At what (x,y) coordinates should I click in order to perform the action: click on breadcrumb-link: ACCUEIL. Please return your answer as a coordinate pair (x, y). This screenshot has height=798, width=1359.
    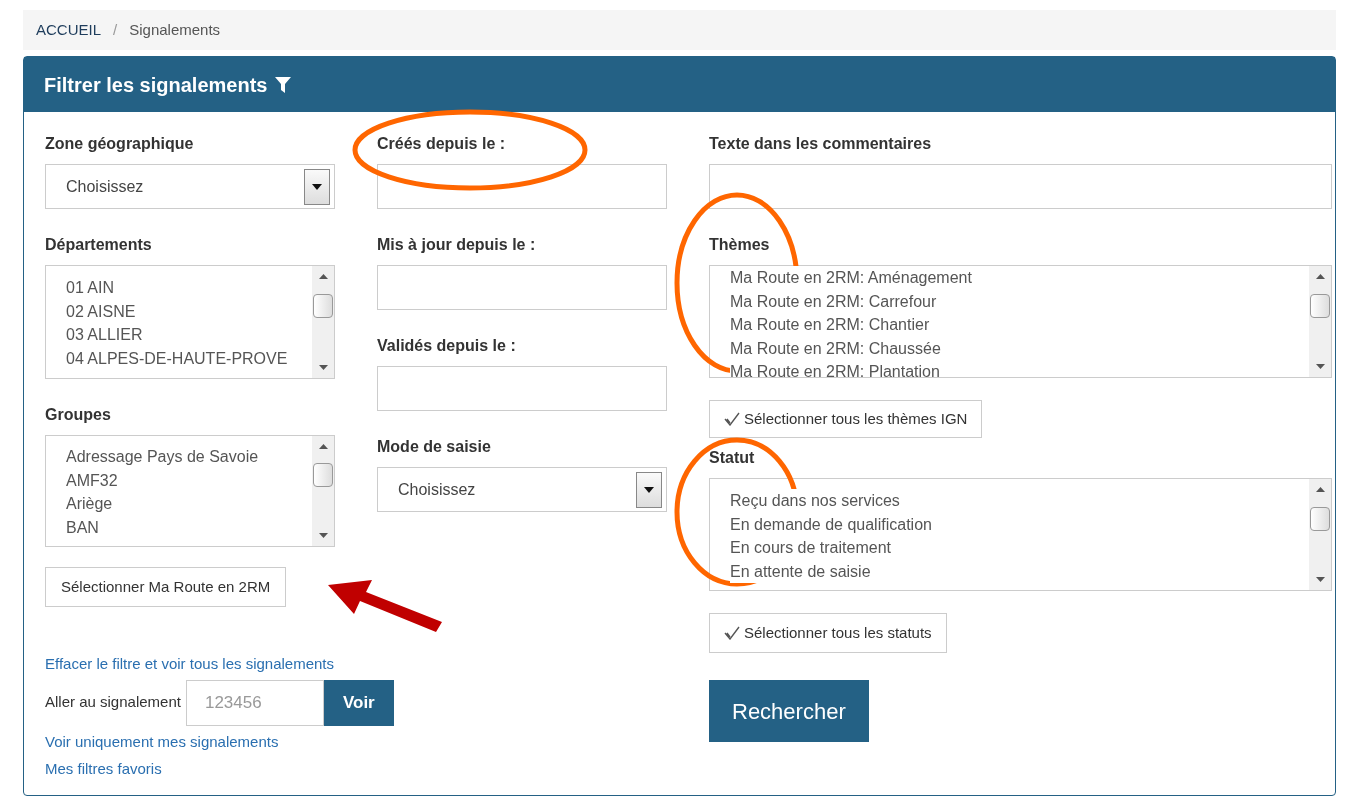
    Looking at the image, I should click on (69, 30).